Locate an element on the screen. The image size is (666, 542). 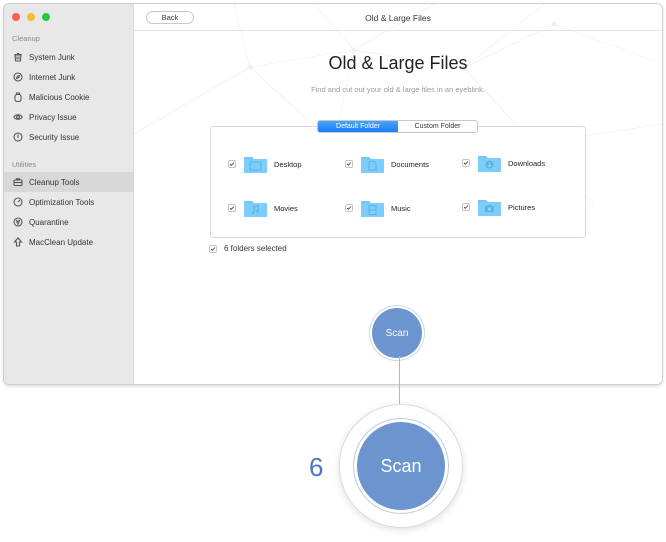
sidebar-item-optimization-tools: Optimization Tools is located at coordinates (69, 202).